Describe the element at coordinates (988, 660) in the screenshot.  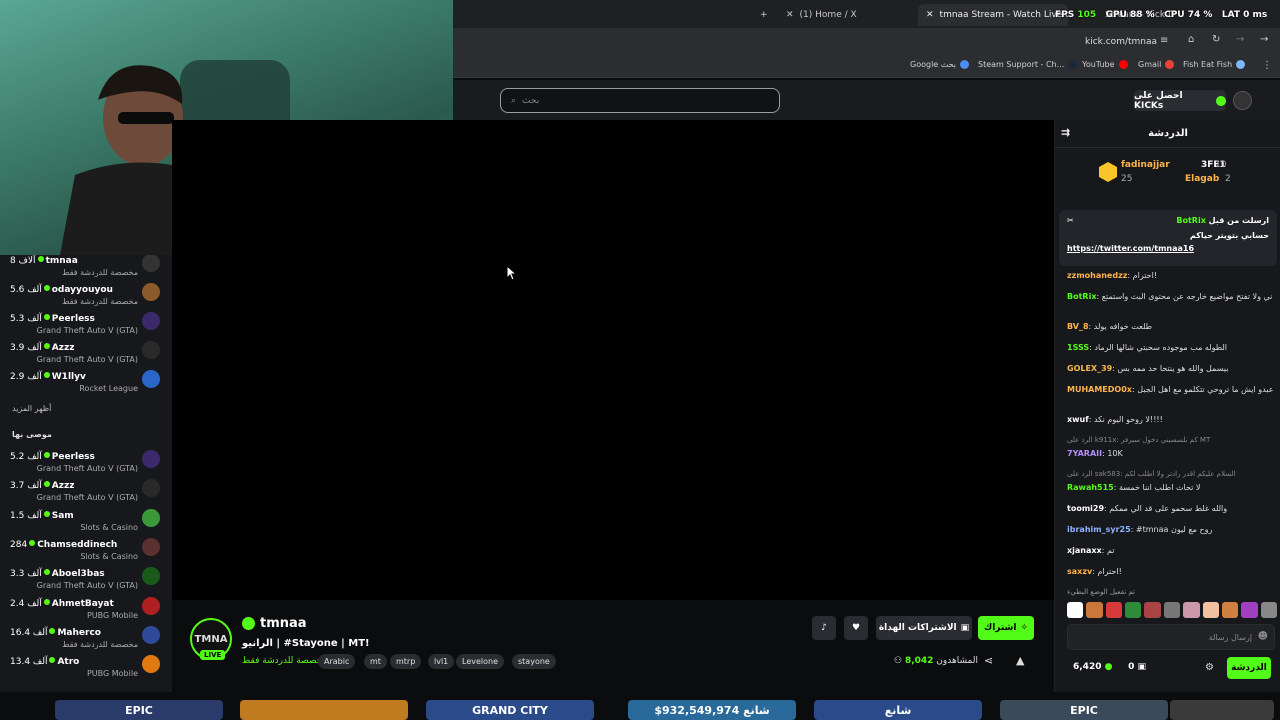
I see `share-icon: ⋖` at that location.